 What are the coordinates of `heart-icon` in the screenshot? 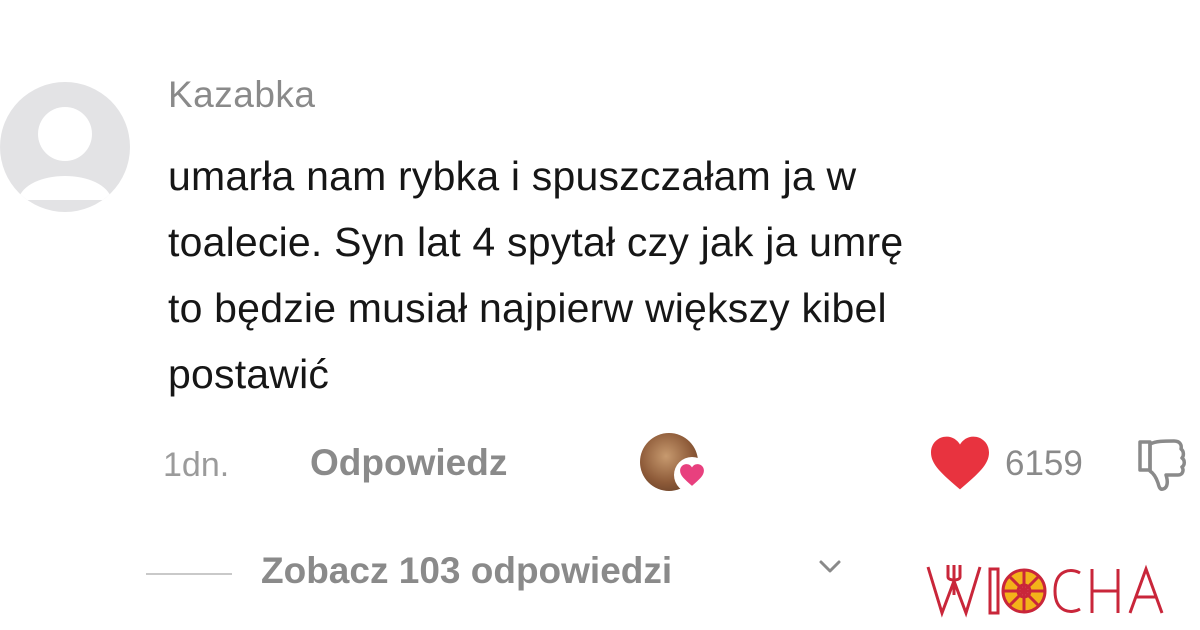 It's located at (960, 463).